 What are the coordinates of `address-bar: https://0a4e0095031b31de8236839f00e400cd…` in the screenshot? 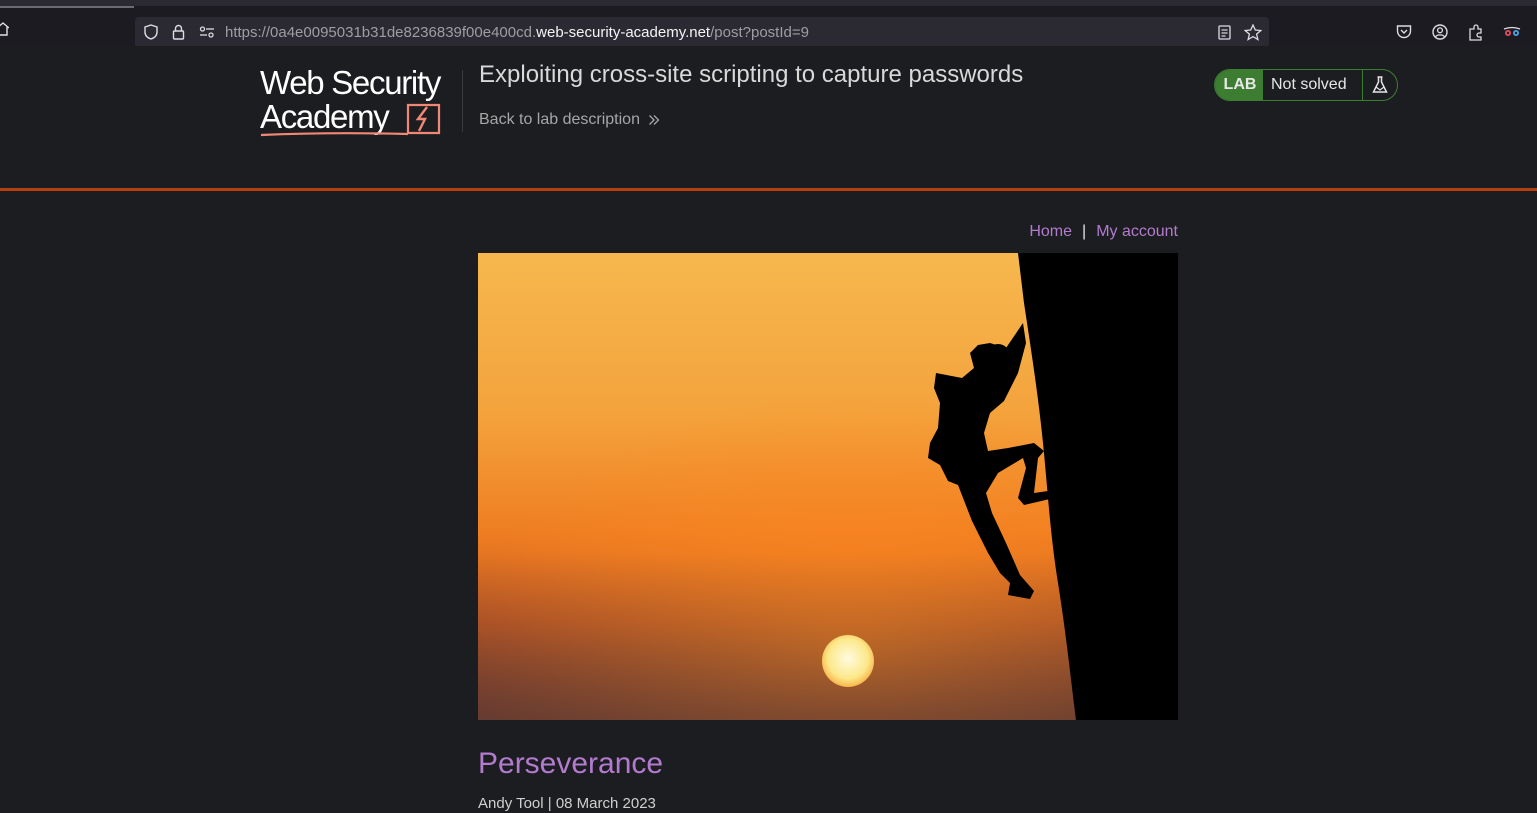 It's located at (702, 32).